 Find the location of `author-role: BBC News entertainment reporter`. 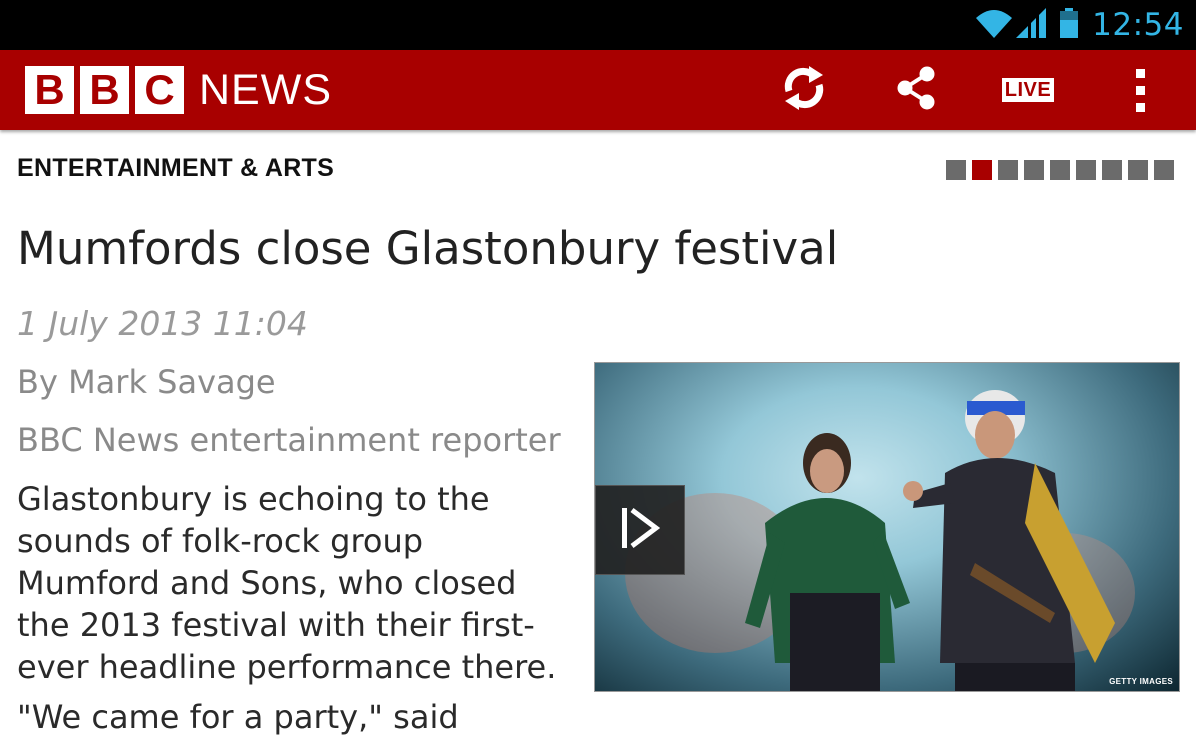

author-role: BBC News entertainment reporter is located at coordinates (289, 440).